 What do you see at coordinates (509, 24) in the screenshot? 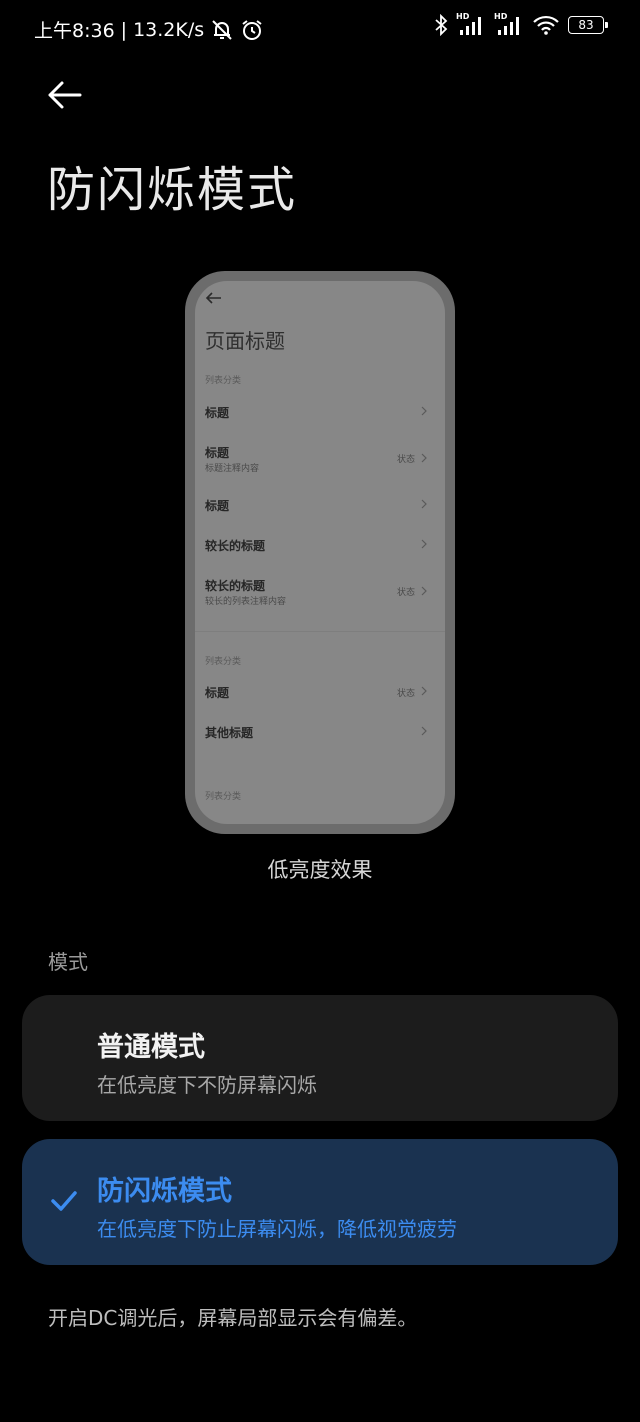
I see `signal-icon-2: HD` at bounding box center [509, 24].